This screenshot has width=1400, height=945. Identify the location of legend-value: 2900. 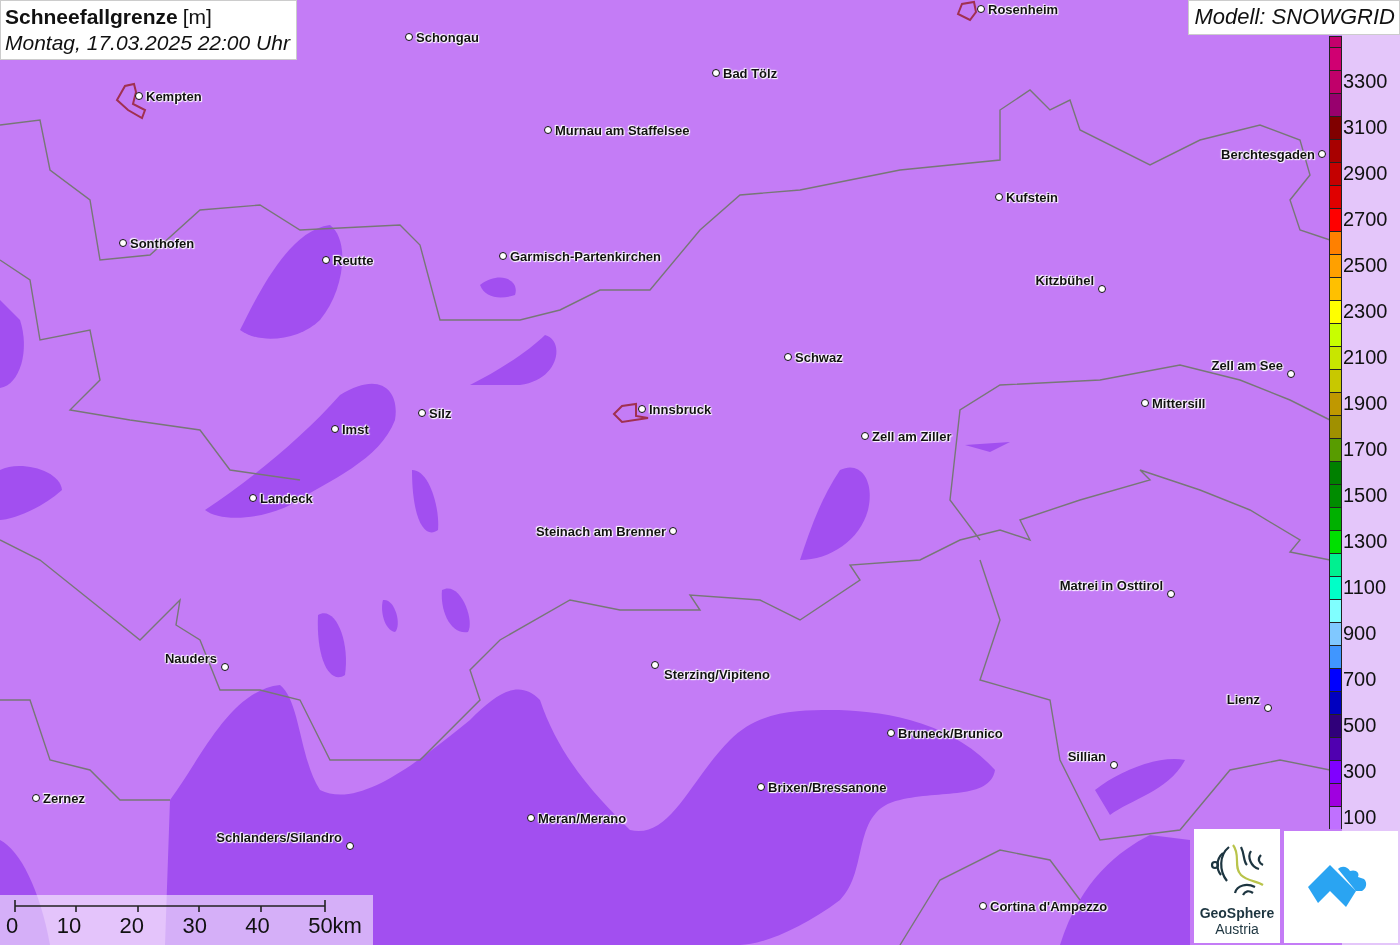
(1365, 173).